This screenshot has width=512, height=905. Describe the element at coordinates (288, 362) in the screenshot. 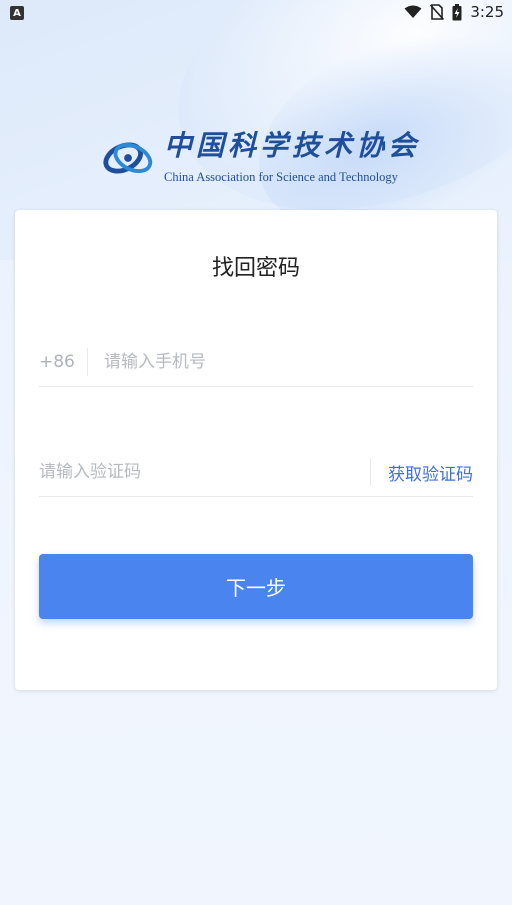

I see `phone-input` at that location.